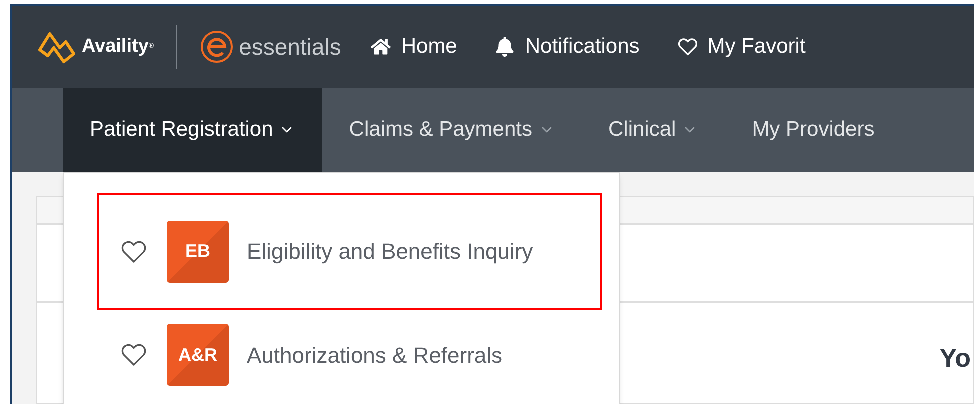 This screenshot has height=404, width=974. Describe the element at coordinates (390, 252) in the screenshot. I see `menu-item-label: Eligibility and Benefits Inquiry` at that location.